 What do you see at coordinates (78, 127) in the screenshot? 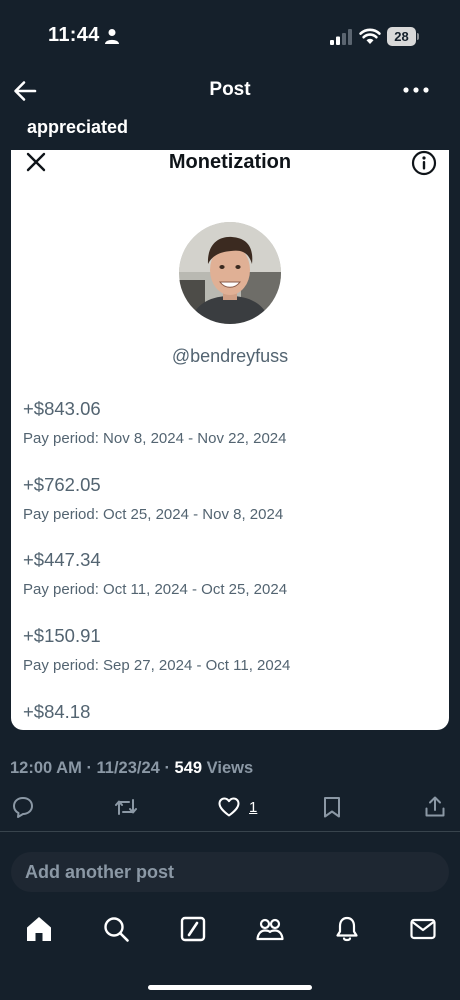
I see `post-text: appreciated` at bounding box center [78, 127].